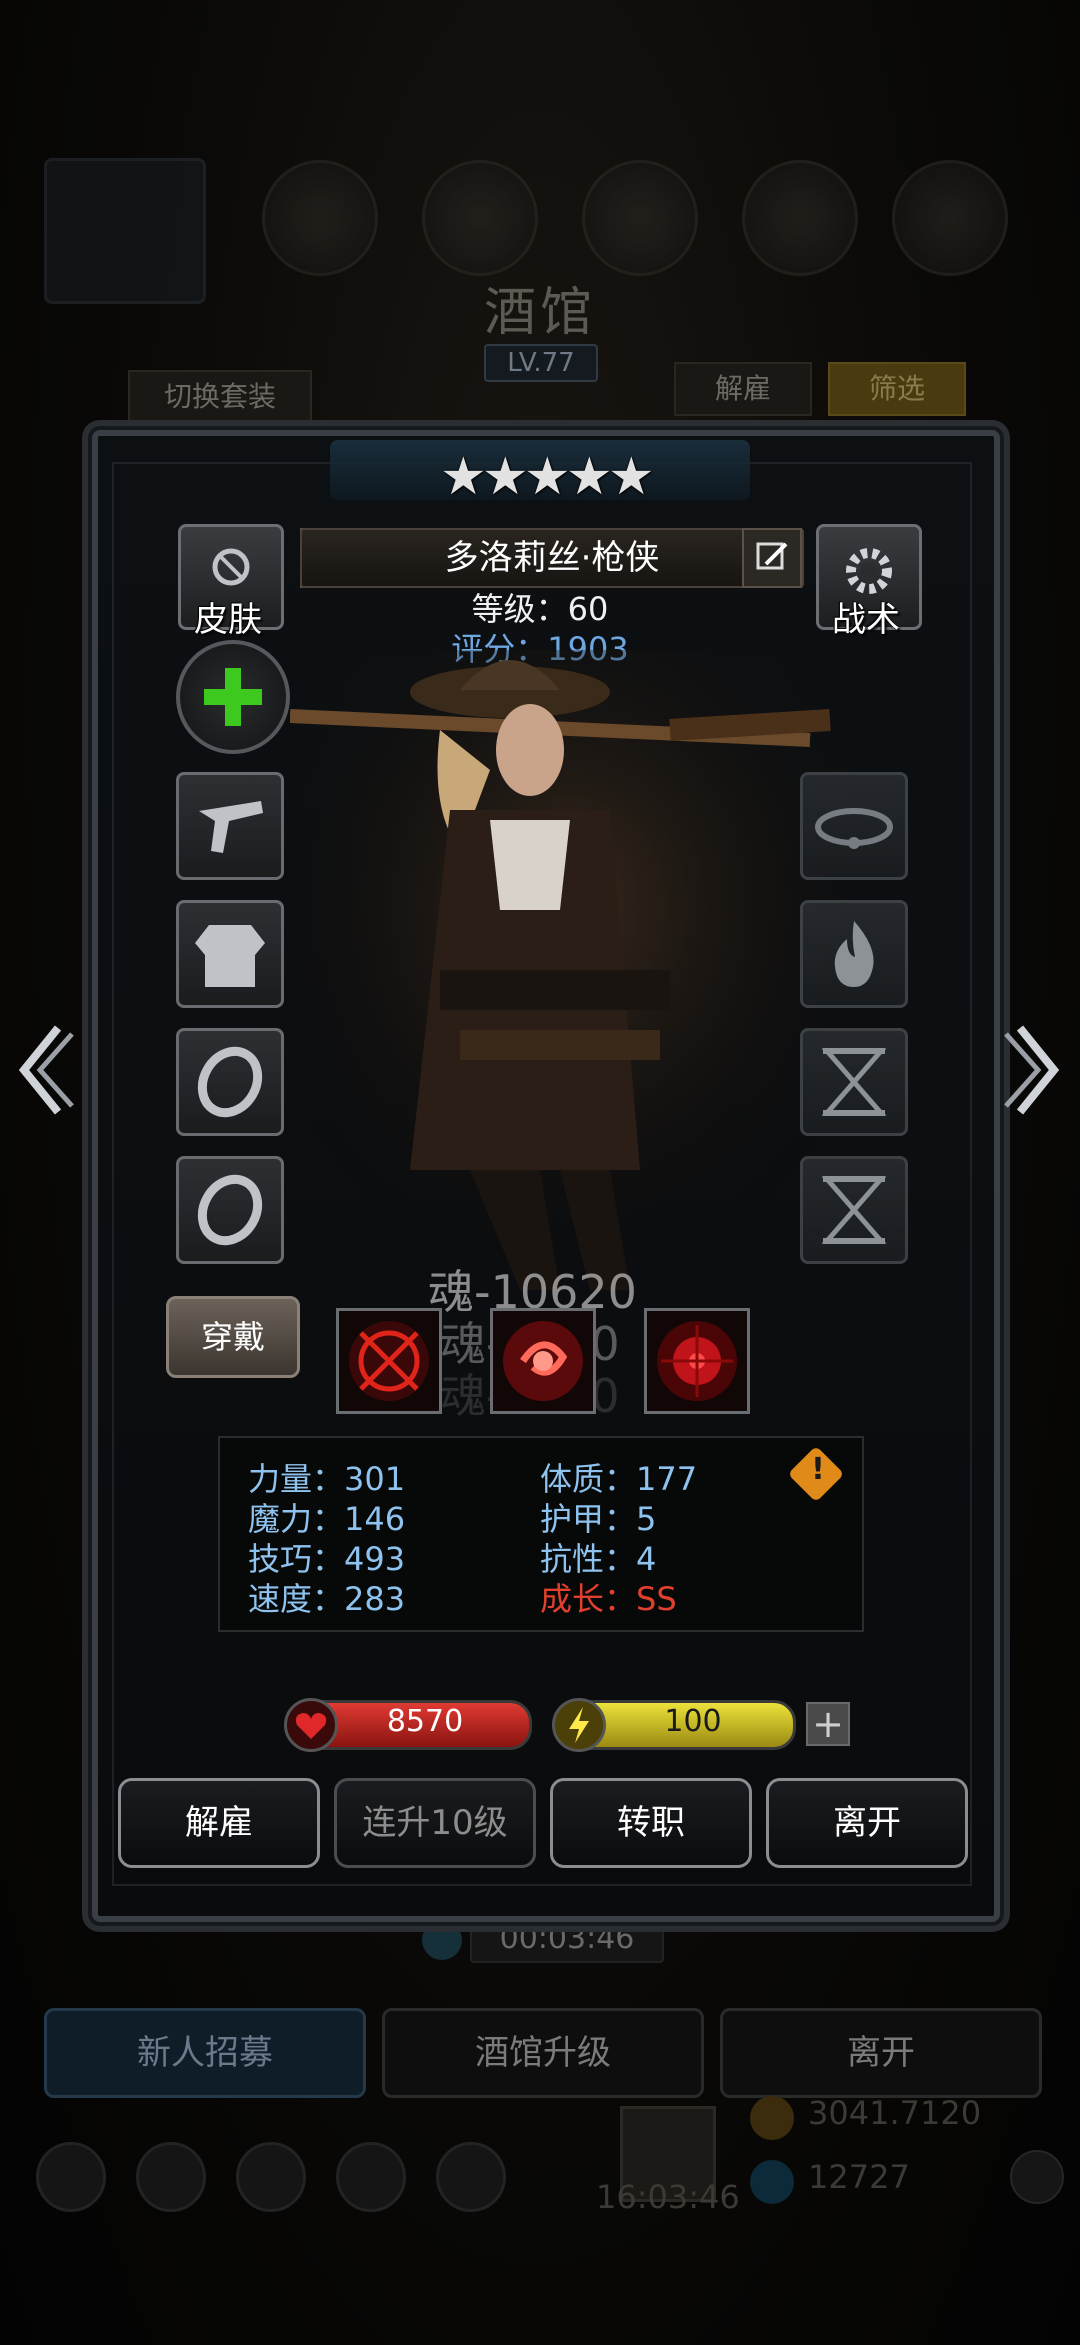 This screenshot has height=2345, width=1080. What do you see at coordinates (327, 1599) in the screenshot?
I see `stat-speed: 速度：283` at bounding box center [327, 1599].